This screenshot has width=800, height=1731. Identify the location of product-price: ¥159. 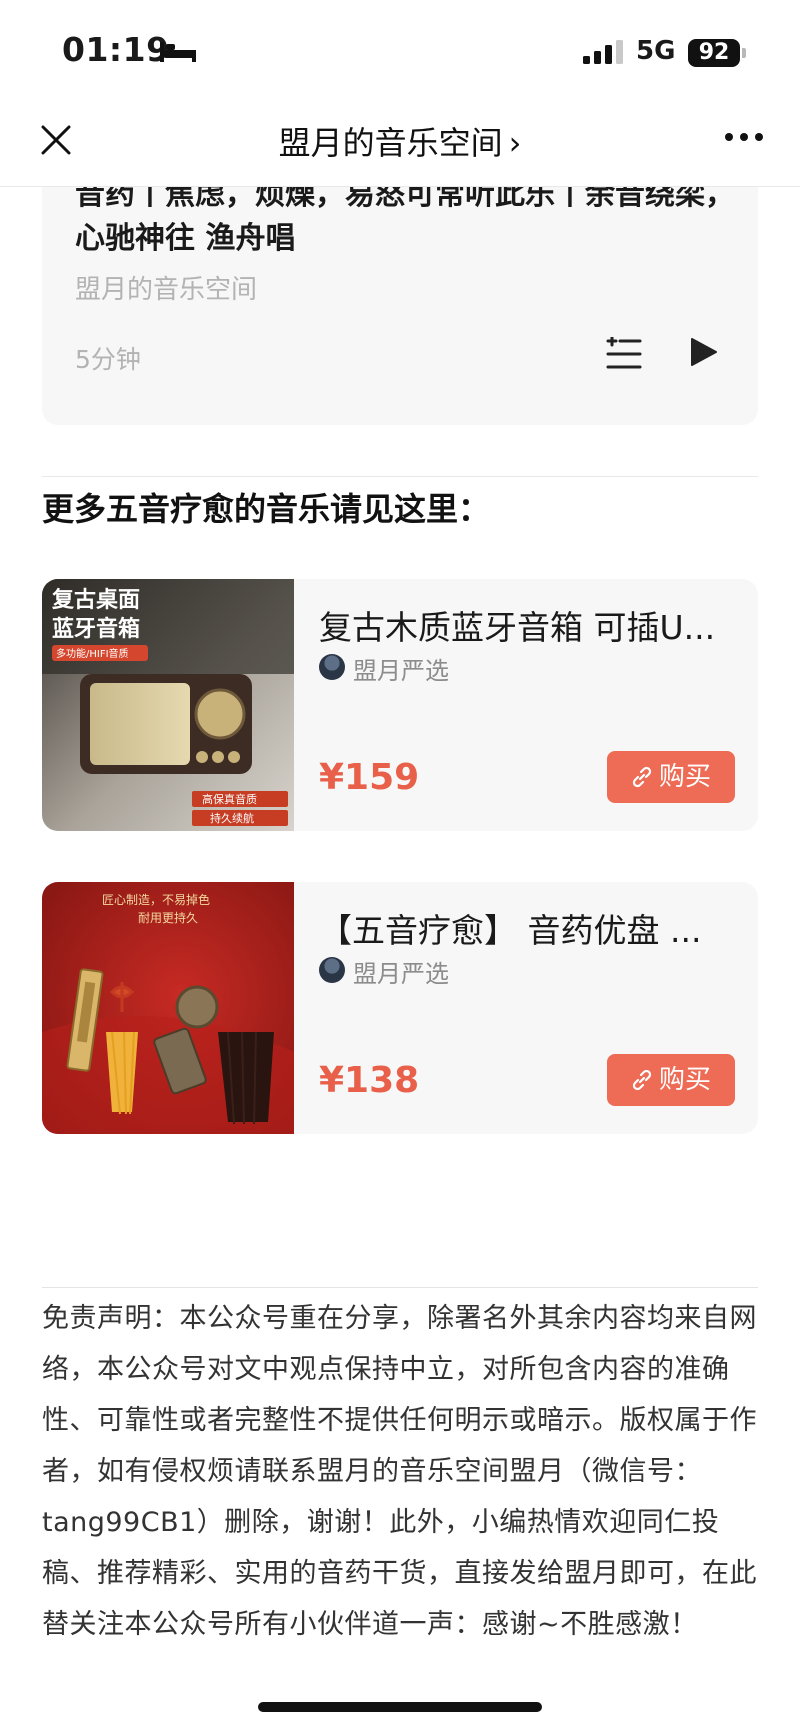
(369, 777).